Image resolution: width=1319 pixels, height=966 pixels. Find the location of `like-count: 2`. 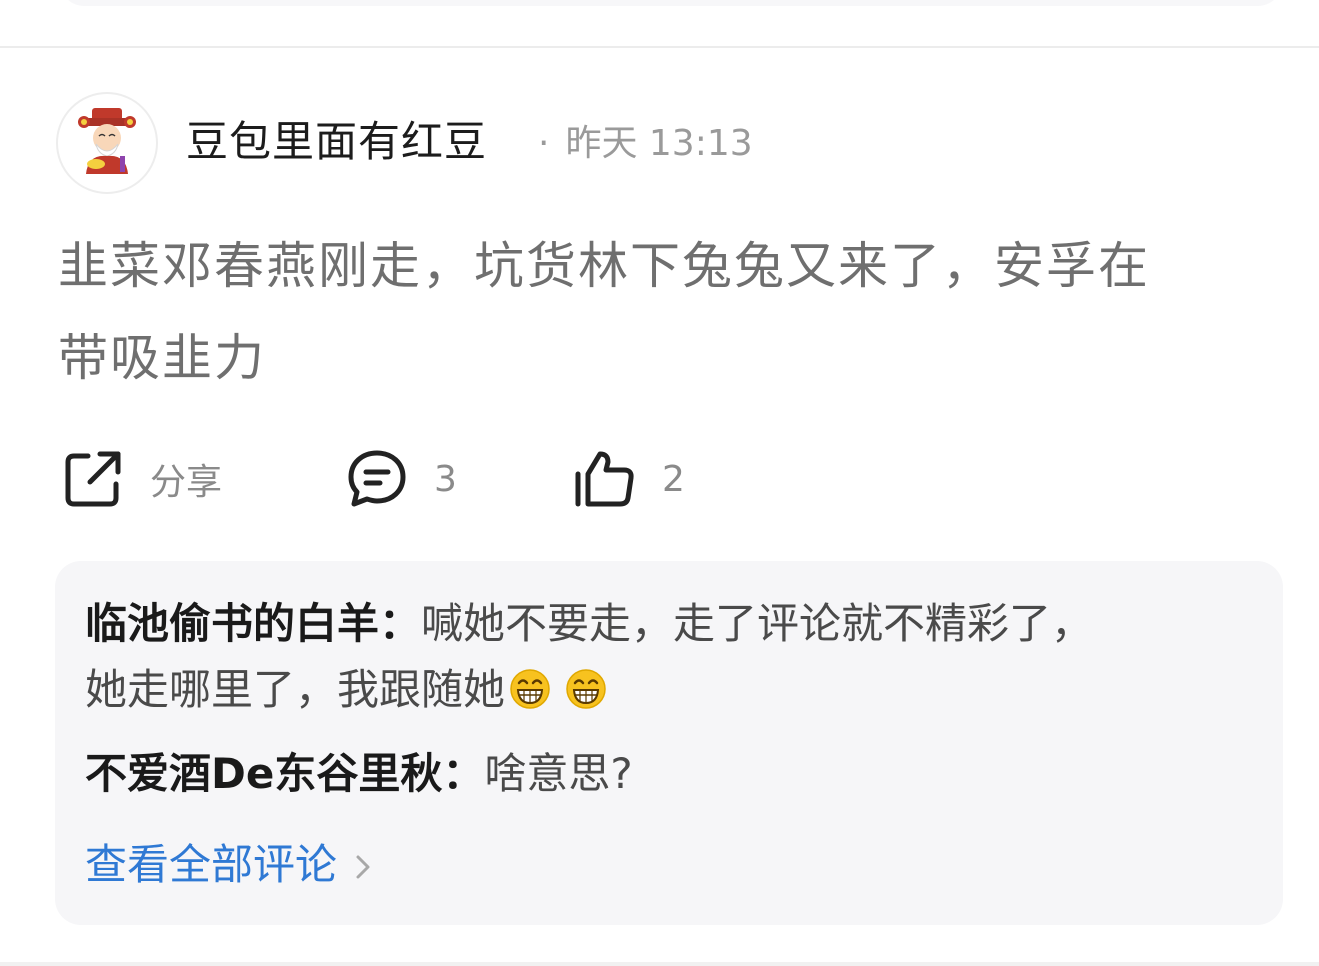

like-count: 2 is located at coordinates (673, 479).